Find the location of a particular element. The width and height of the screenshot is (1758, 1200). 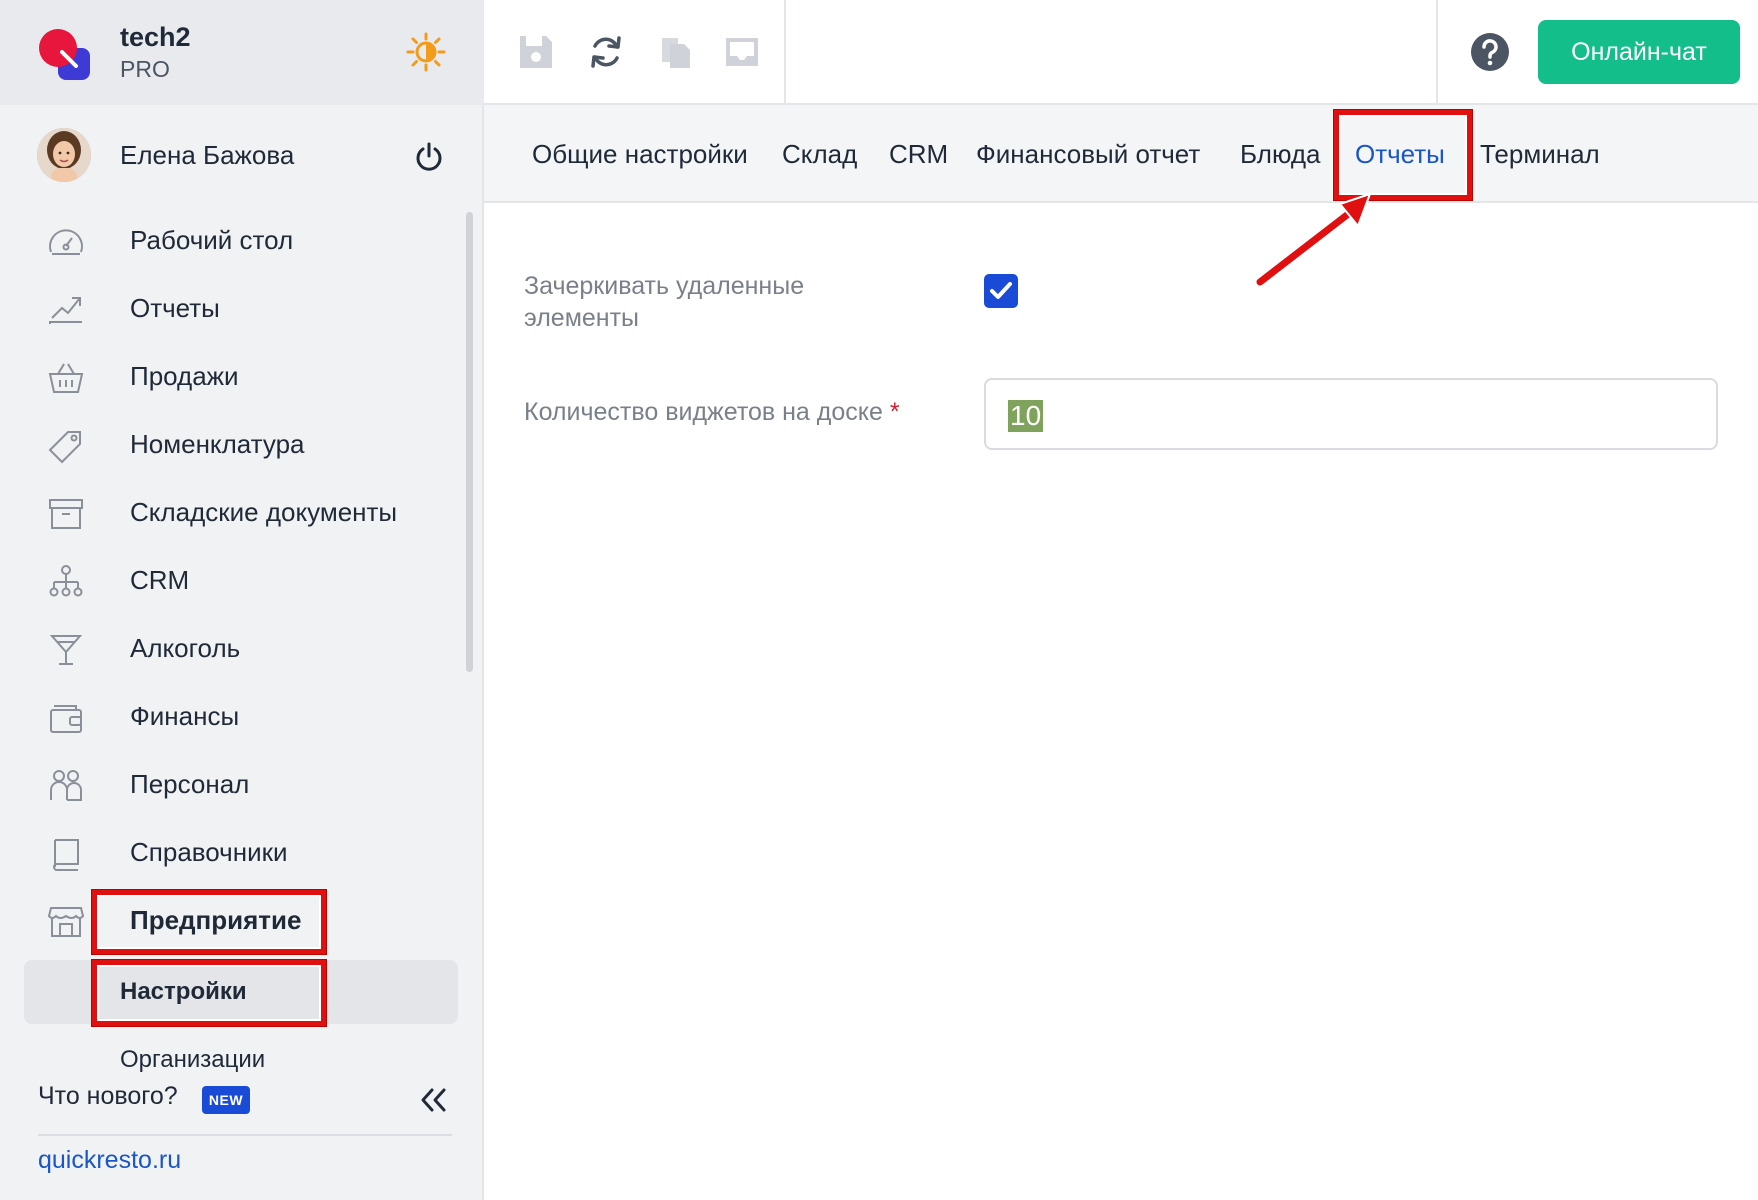

highlight-settings is located at coordinates (209, 993).